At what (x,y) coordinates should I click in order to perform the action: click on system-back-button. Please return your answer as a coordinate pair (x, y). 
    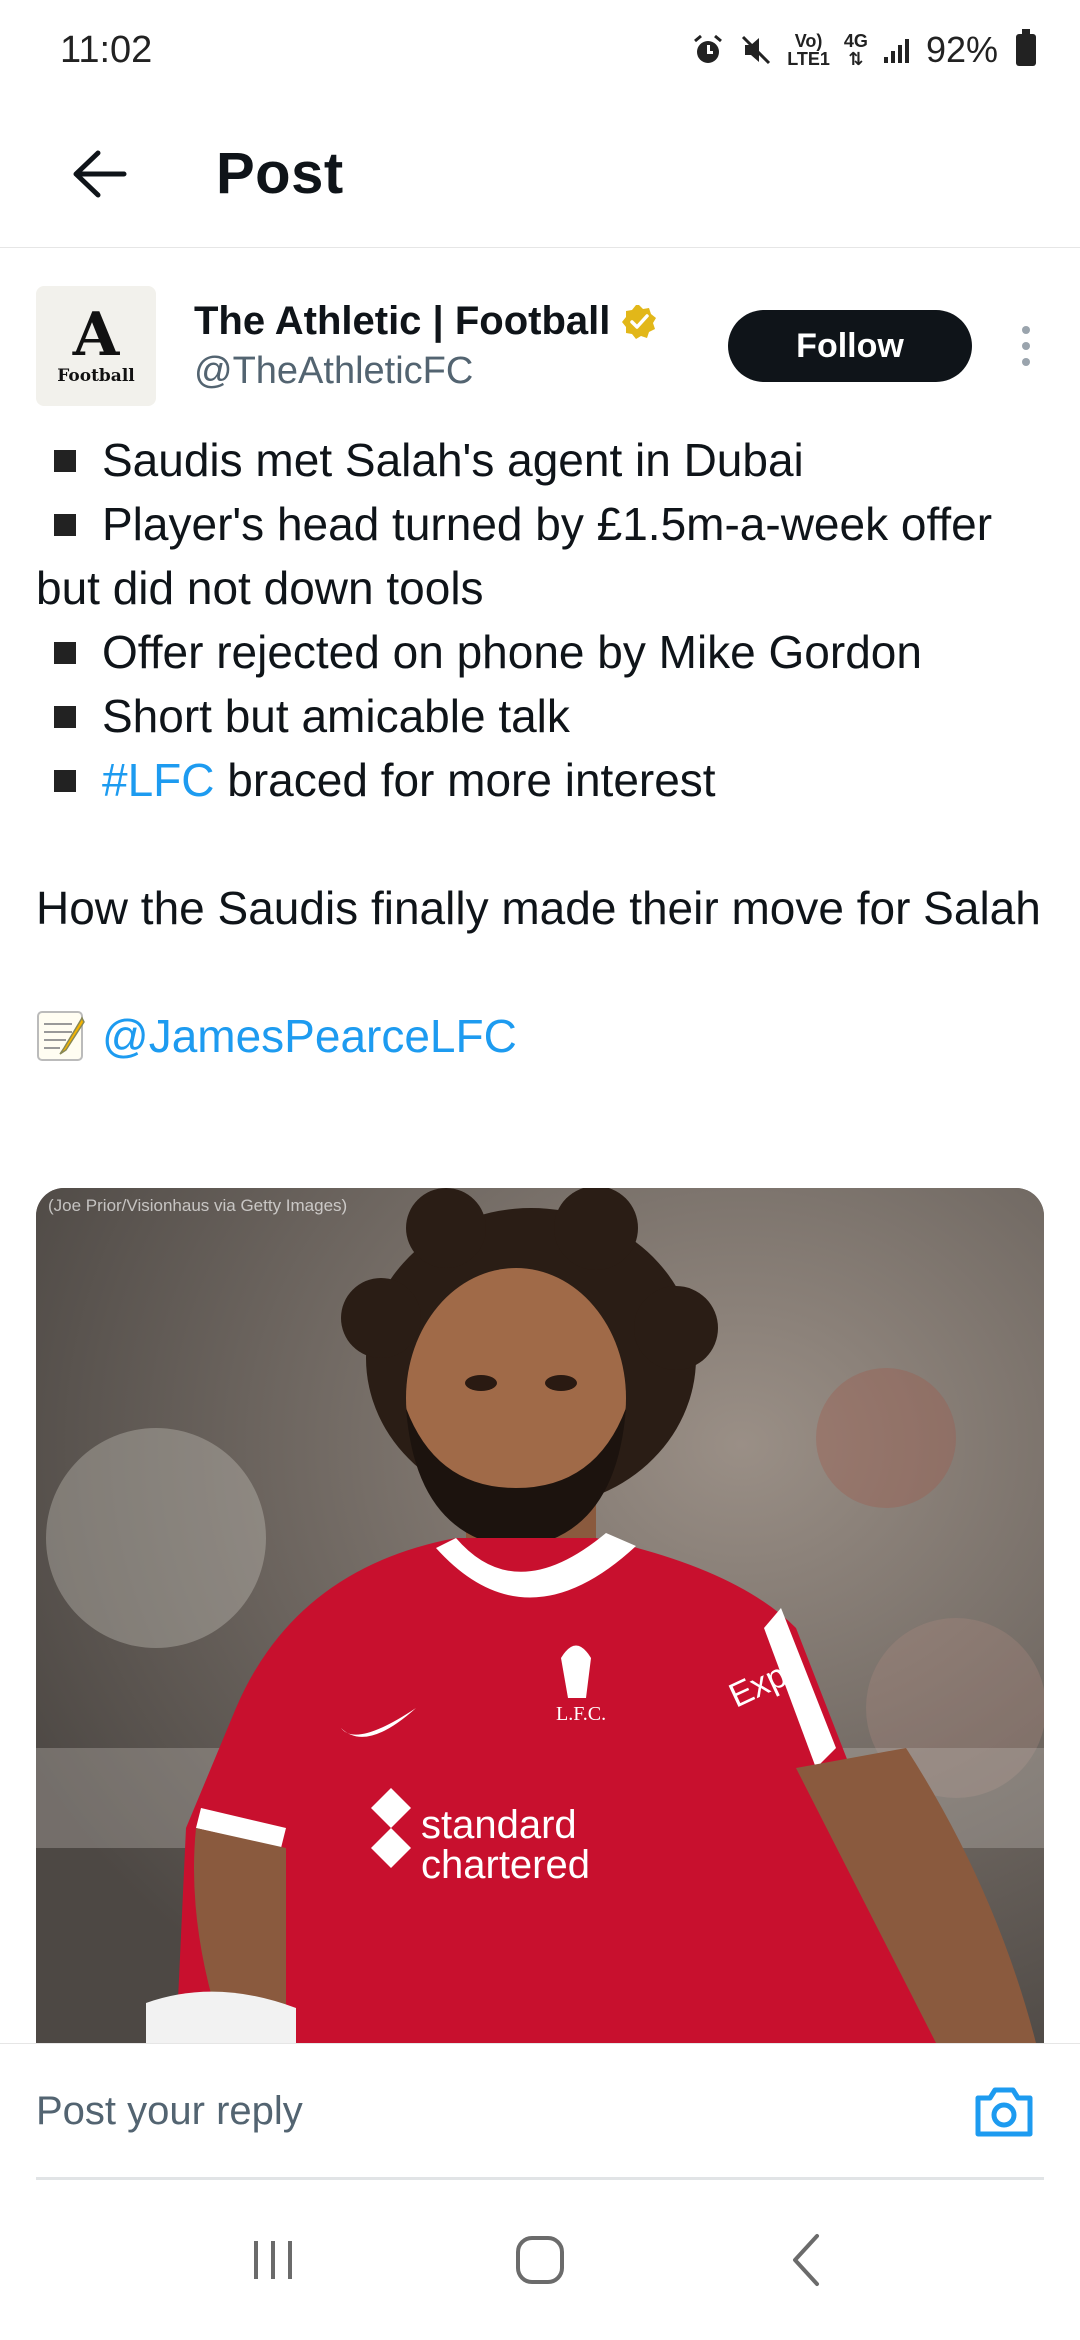
    Looking at the image, I should click on (807, 2260).